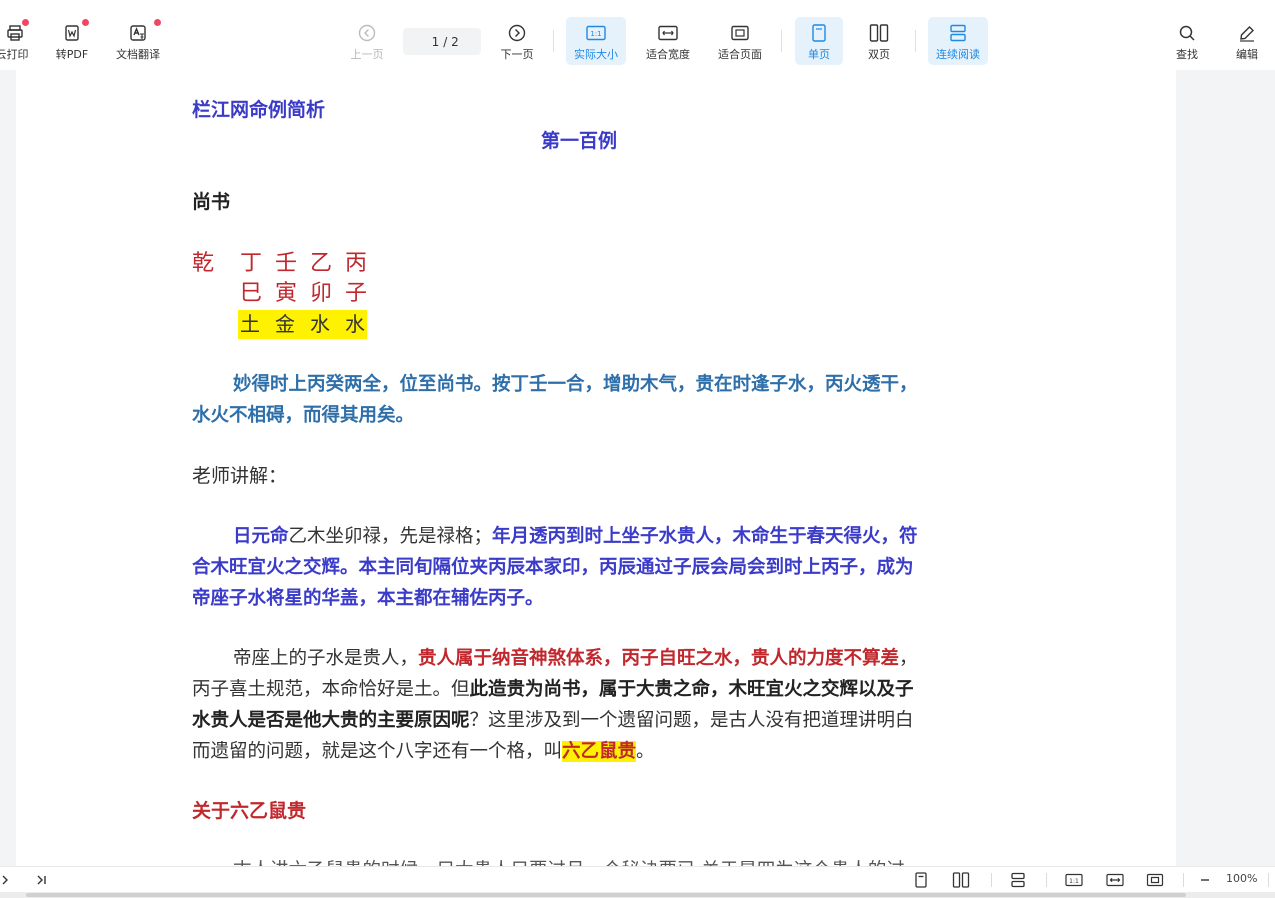 This screenshot has height=898, width=1275. I want to click on continuous-read-button: 连续阅读, so click(958, 41).